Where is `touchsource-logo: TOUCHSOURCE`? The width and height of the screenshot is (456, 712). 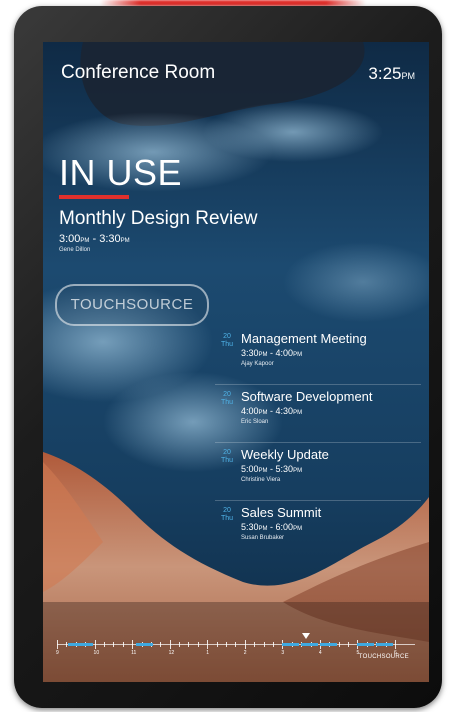
touchsource-logo: TOUCHSOURCE is located at coordinates (132, 305).